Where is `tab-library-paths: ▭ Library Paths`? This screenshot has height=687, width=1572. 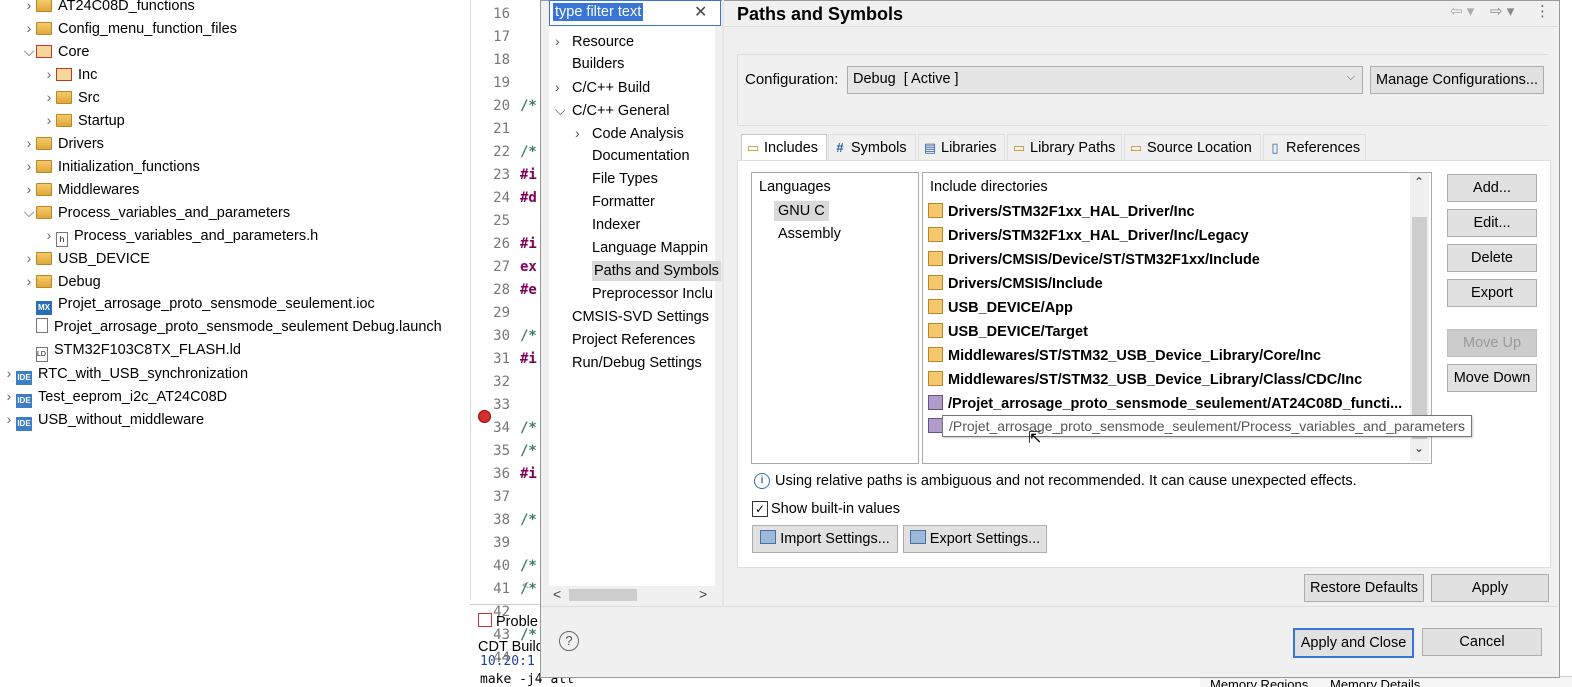
tab-library-paths: ▭ Library Paths is located at coordinates (1064, 148).